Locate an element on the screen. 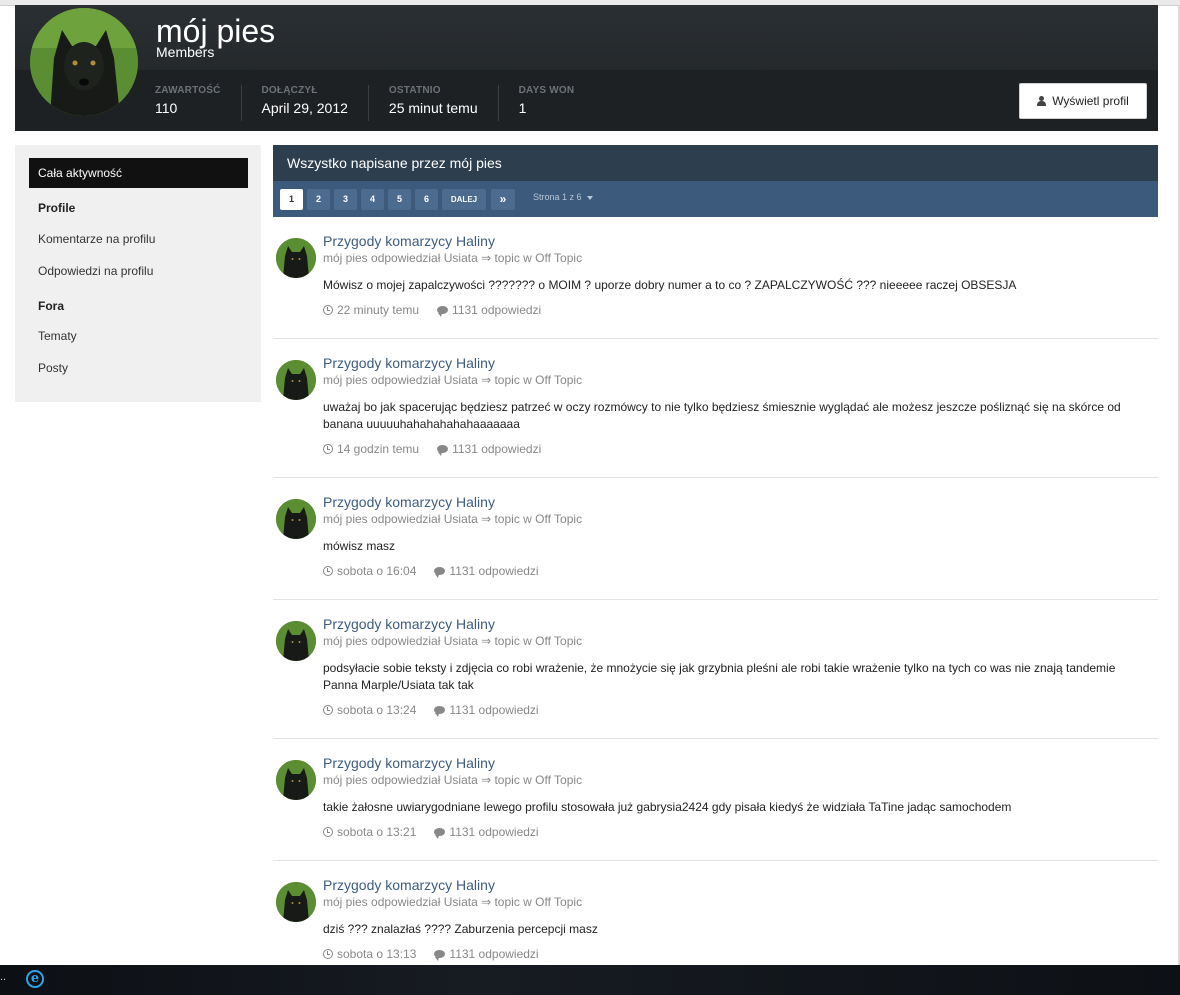  page-button-3: 3 is located at coordinates (345, 199).